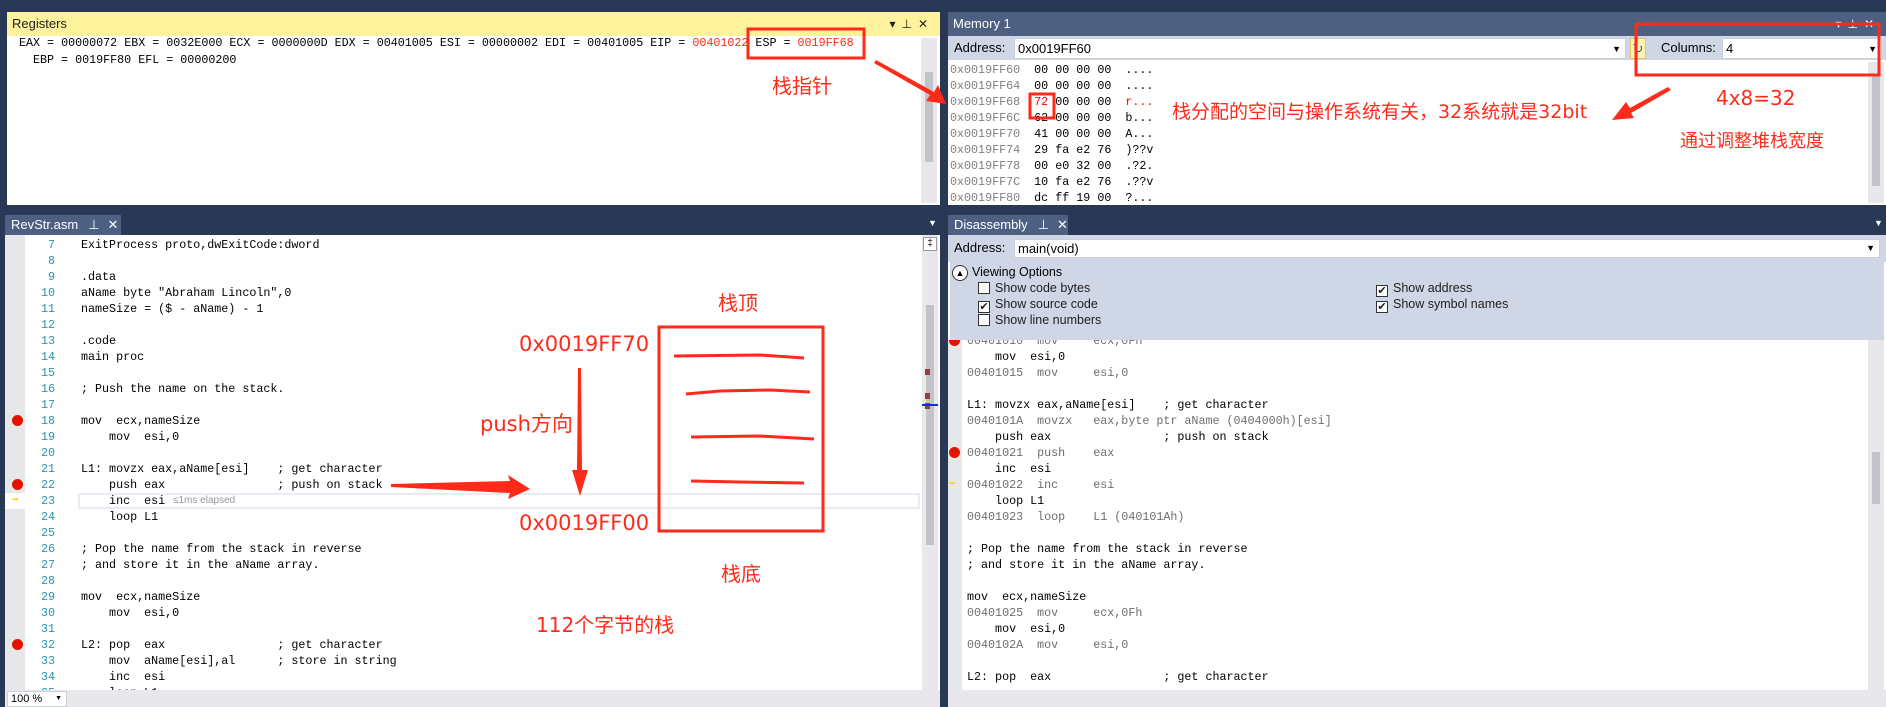 The image size is (1886, 707). What do you see at coordinates (1757, 49) in the screenshot?
I see `columns-highlight-box` at bounding box center [1757, 49].